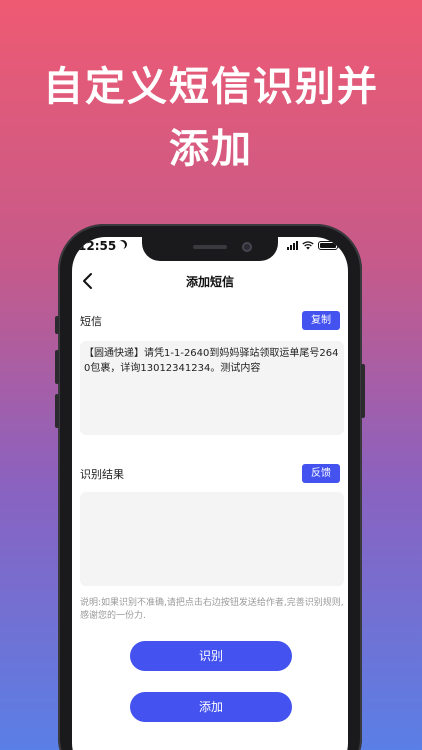  I want to click on wifi-icon, so click(308, 245).